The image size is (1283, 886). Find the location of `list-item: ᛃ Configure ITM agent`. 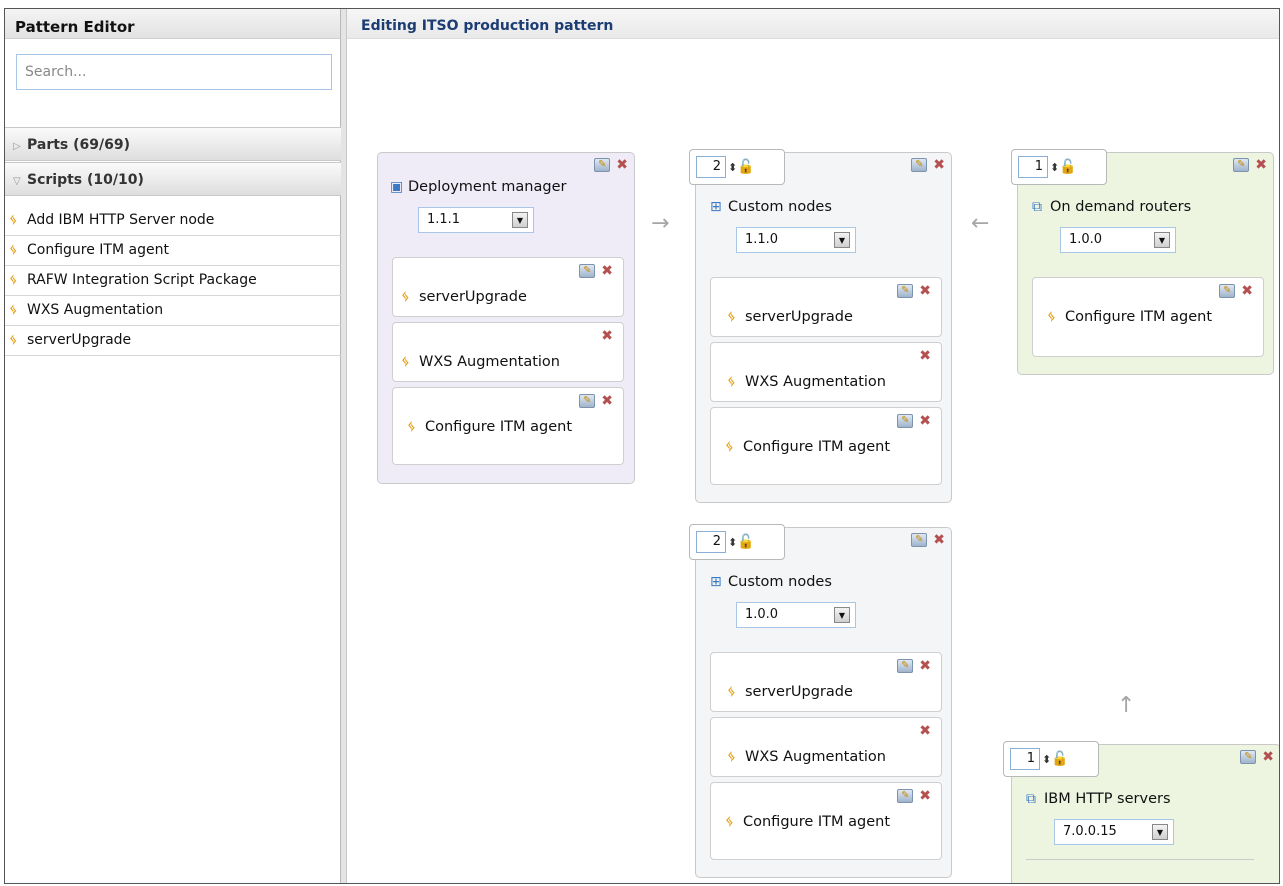

list-item: ᛃ Configure ITM agent is located at coordinates (173, 251).